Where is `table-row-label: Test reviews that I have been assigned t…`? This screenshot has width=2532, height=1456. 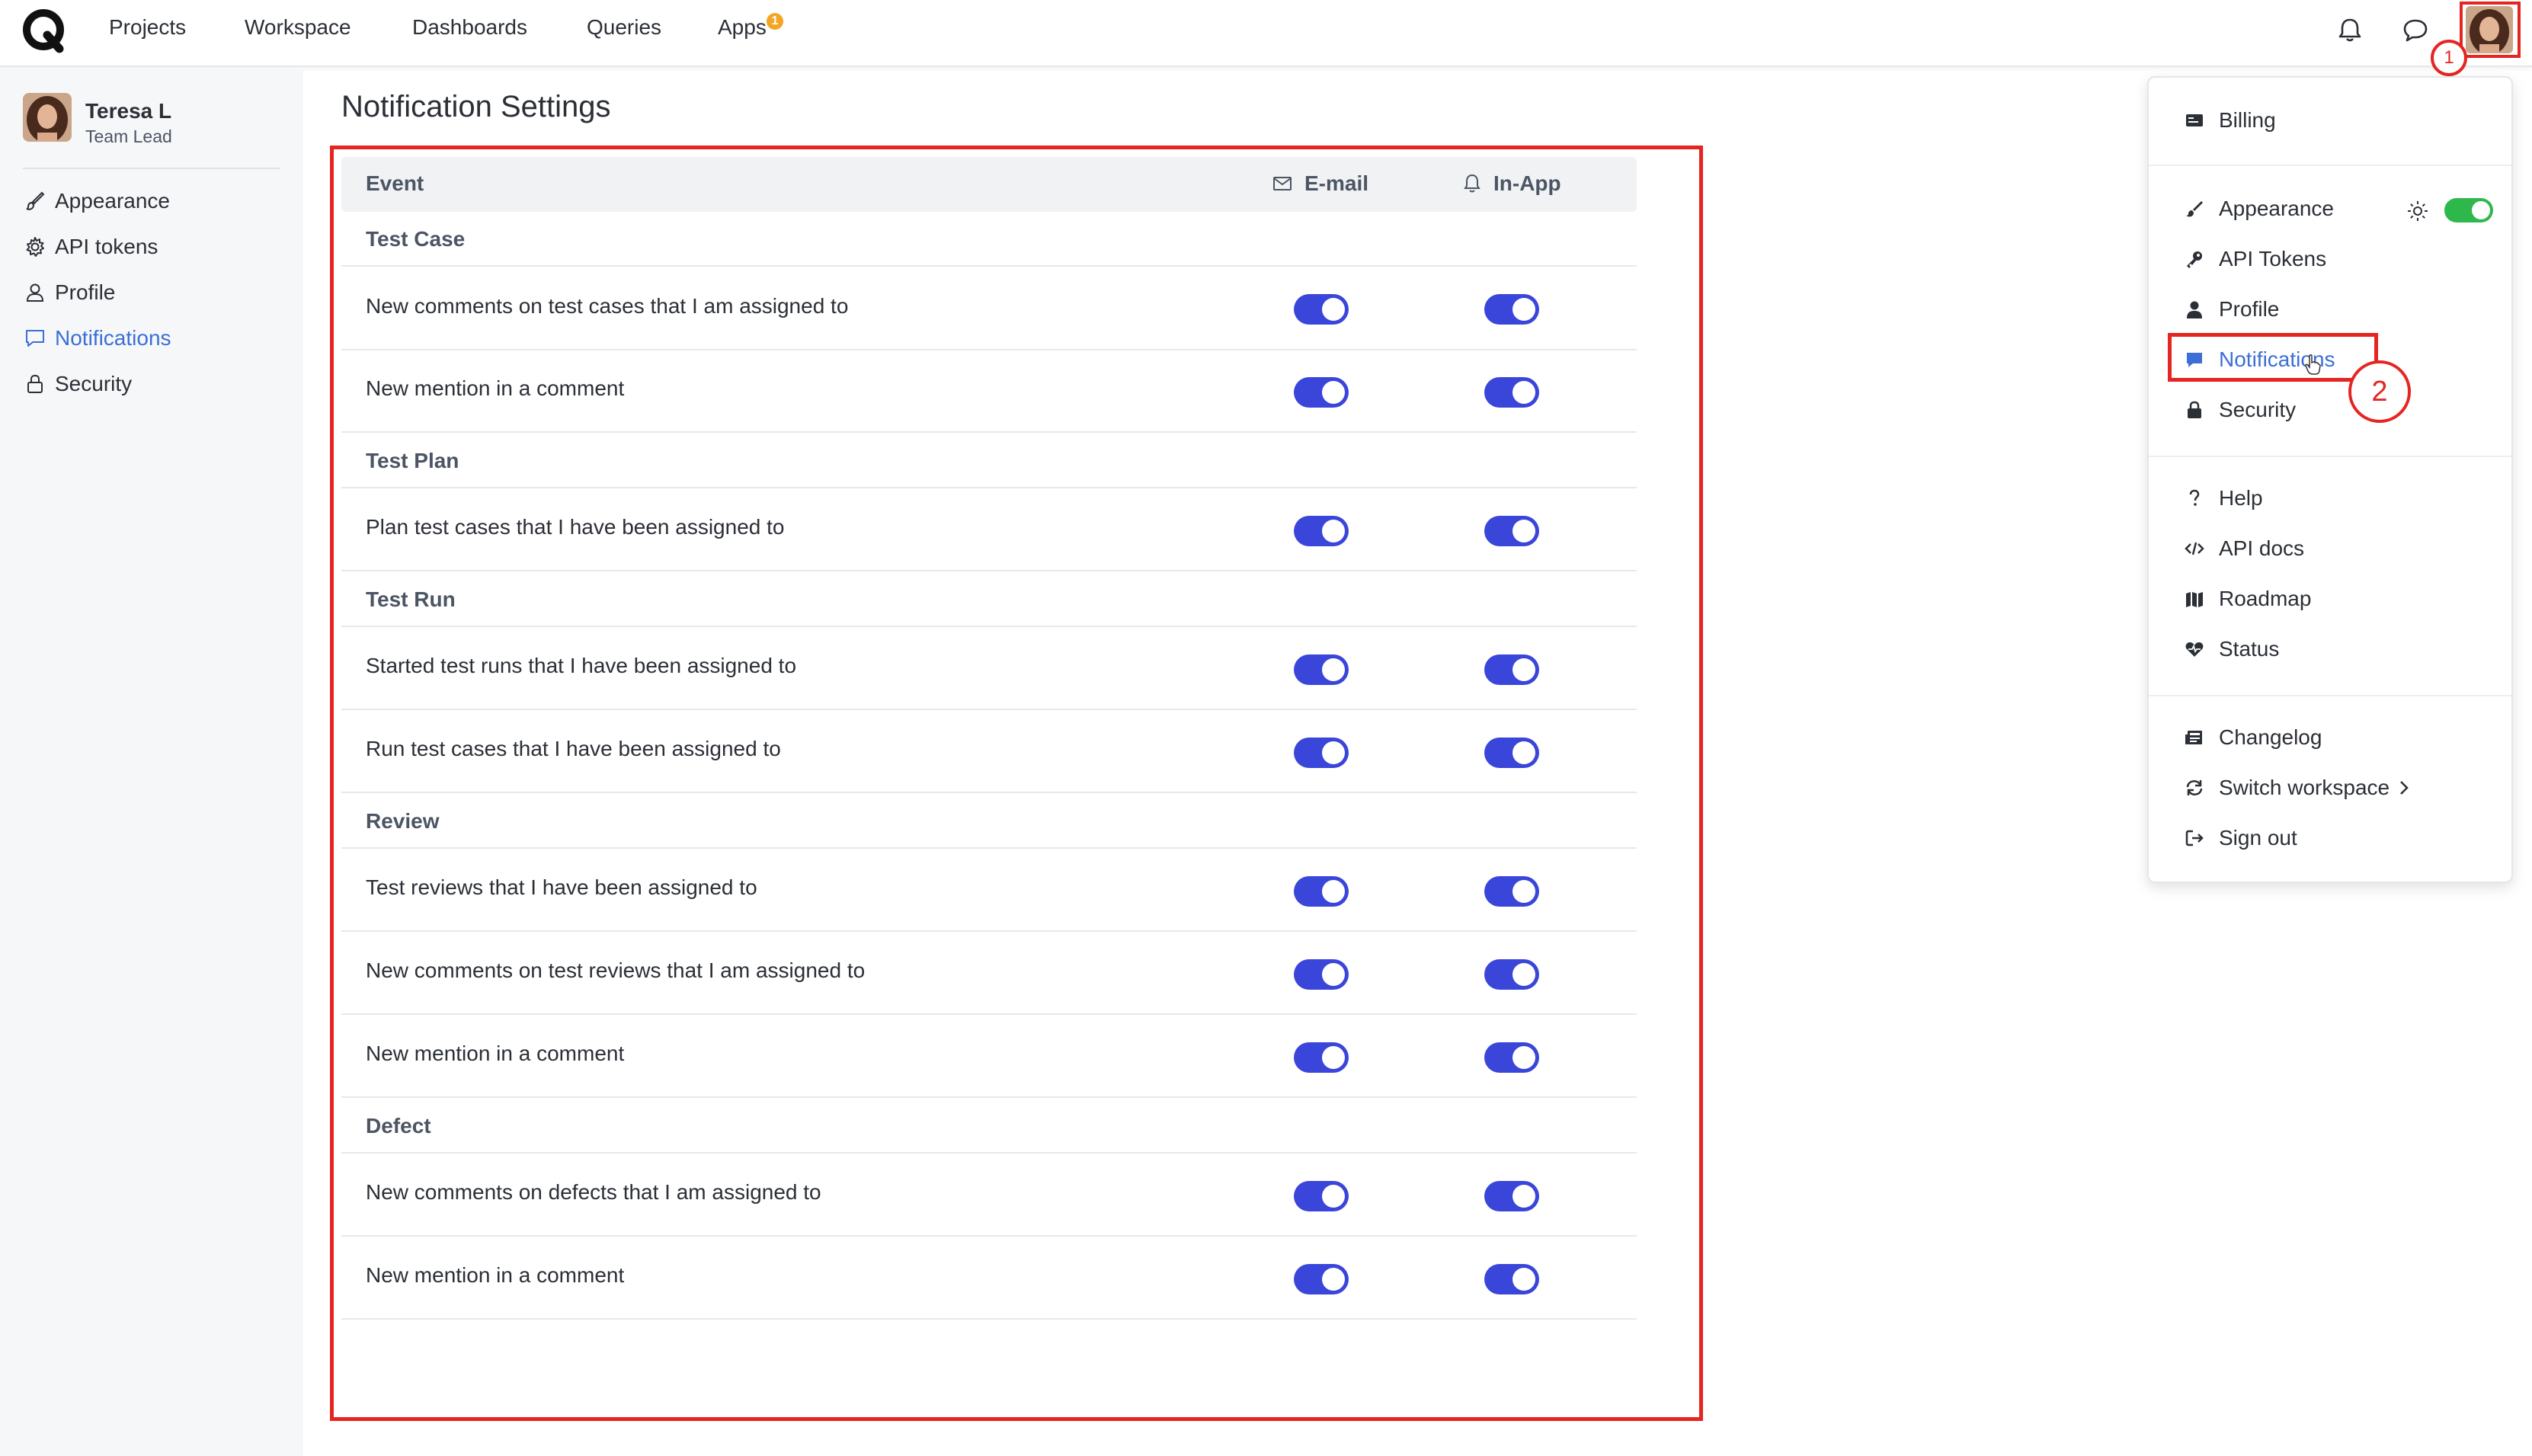 table-row-label: Test reviews that I have been assigned t… is located at coordinates (562, 887).